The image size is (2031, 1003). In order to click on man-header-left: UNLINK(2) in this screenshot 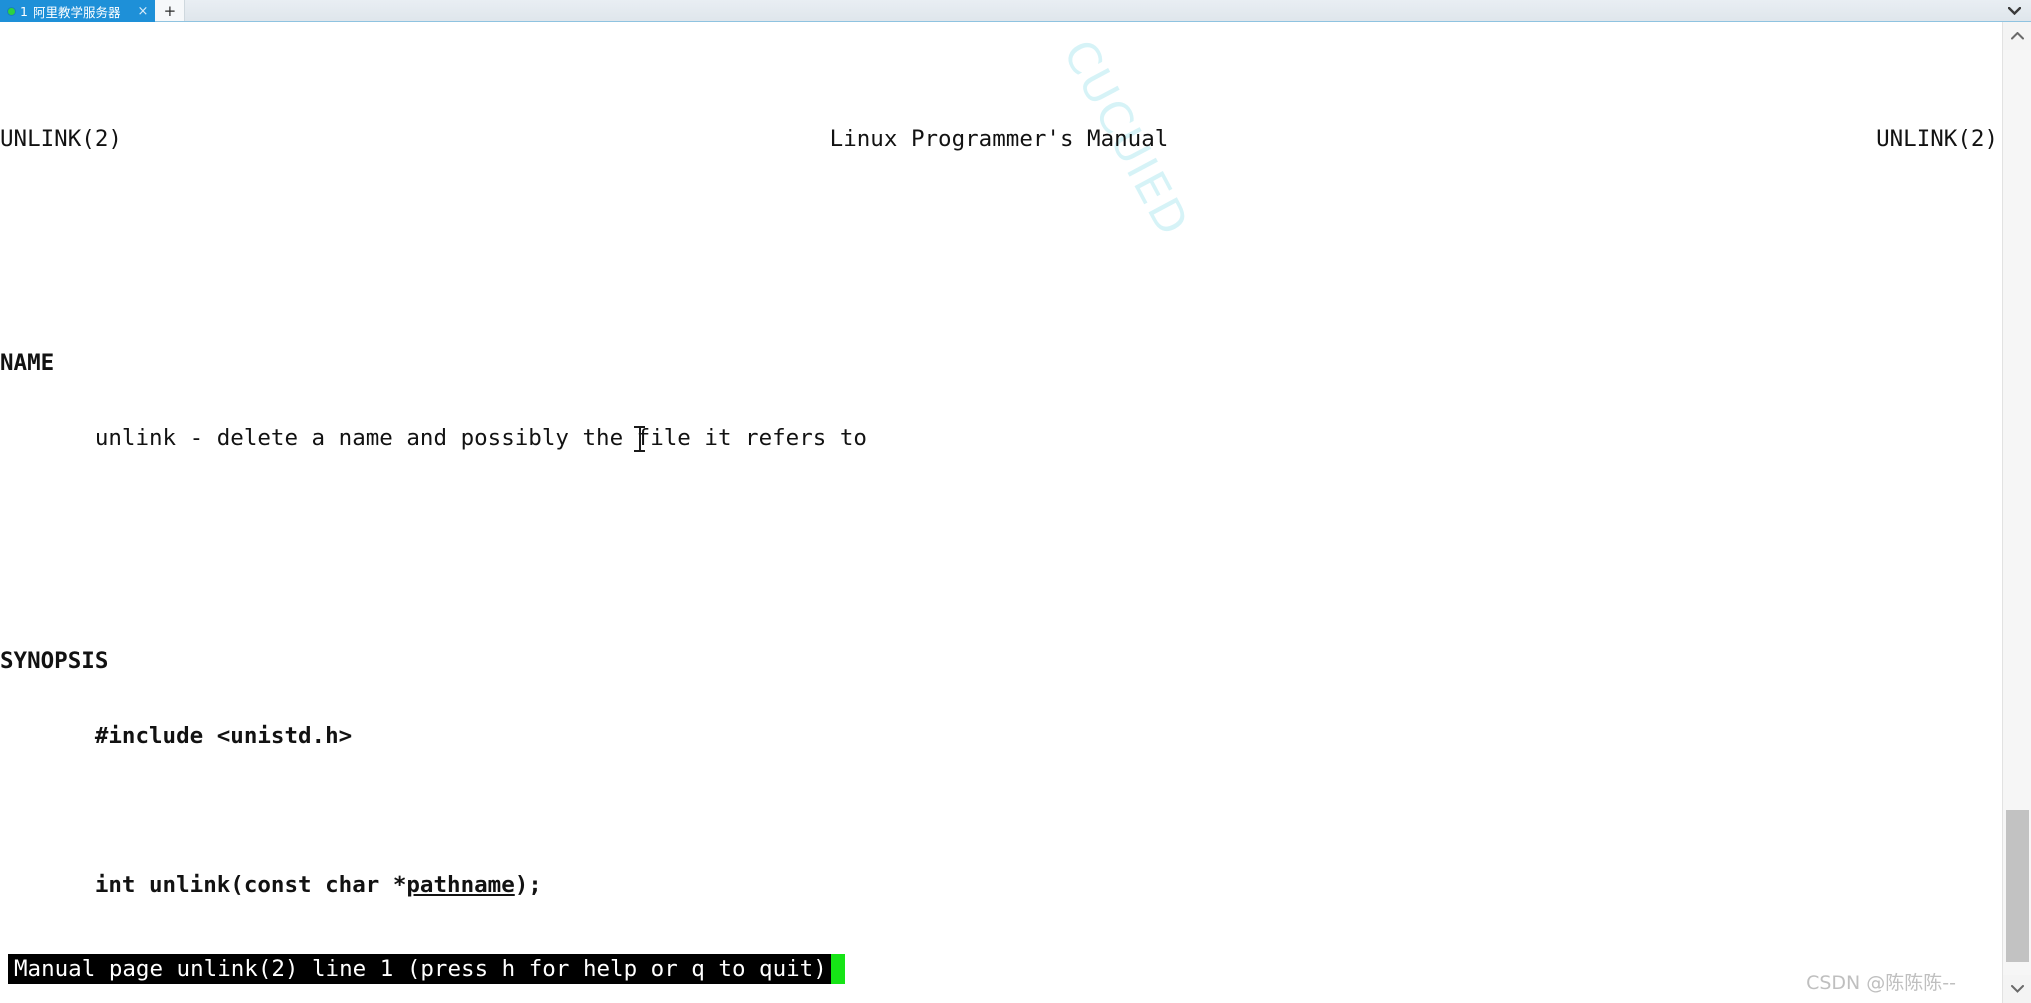, I will do `click(61, 139)`.